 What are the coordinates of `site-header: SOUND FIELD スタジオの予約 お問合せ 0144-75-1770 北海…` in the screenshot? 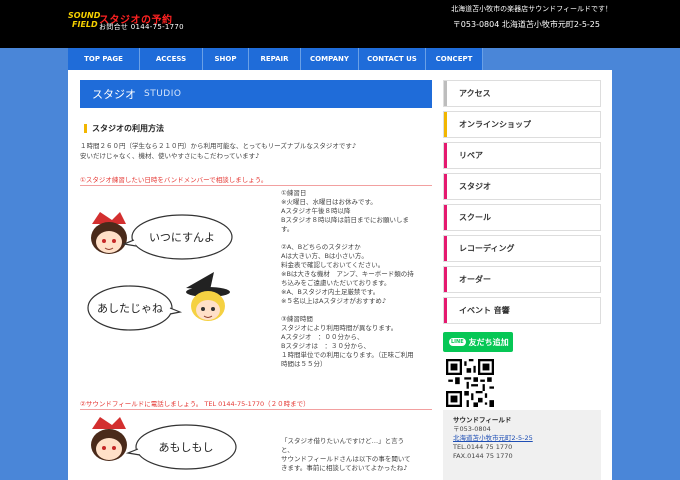 It's located at (340, 24).